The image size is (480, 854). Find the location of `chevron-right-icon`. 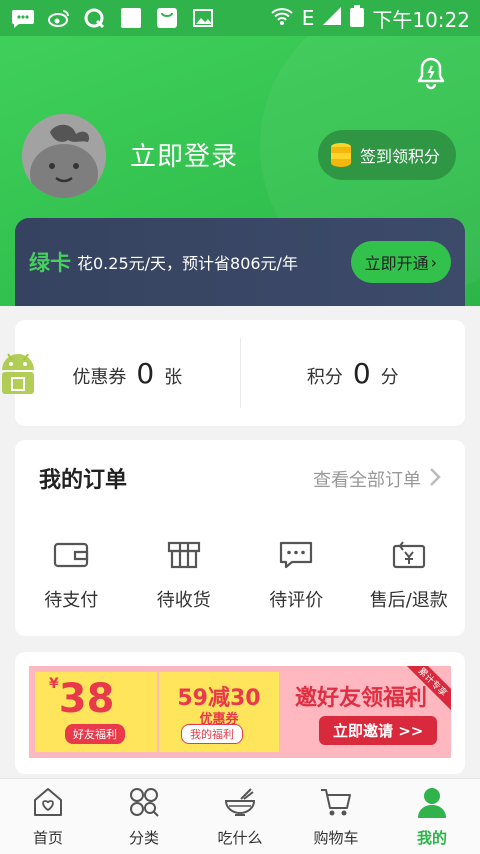

chevron-right-icon is located at coordinates (435, 479).